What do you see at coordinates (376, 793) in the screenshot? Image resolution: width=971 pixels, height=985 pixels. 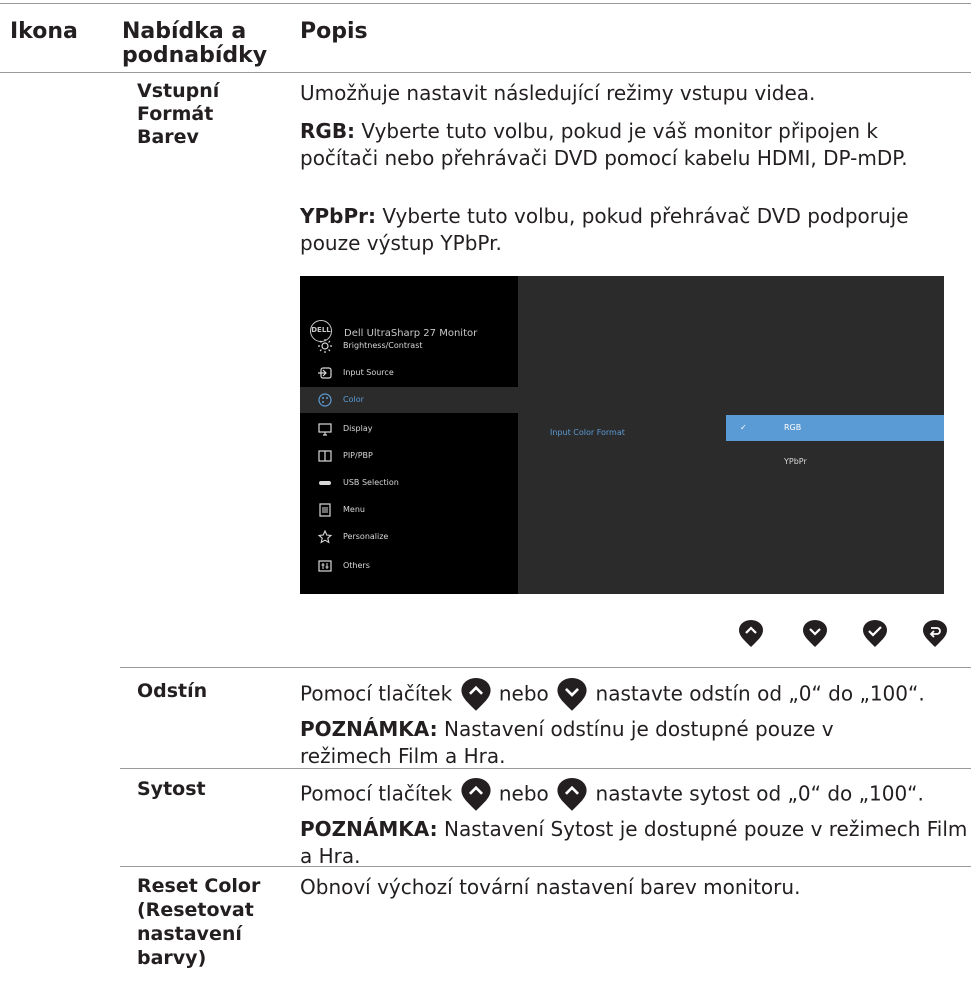 I see `saturation-text-a: Pomocí tlačítek` at bounding box center [376, 793].